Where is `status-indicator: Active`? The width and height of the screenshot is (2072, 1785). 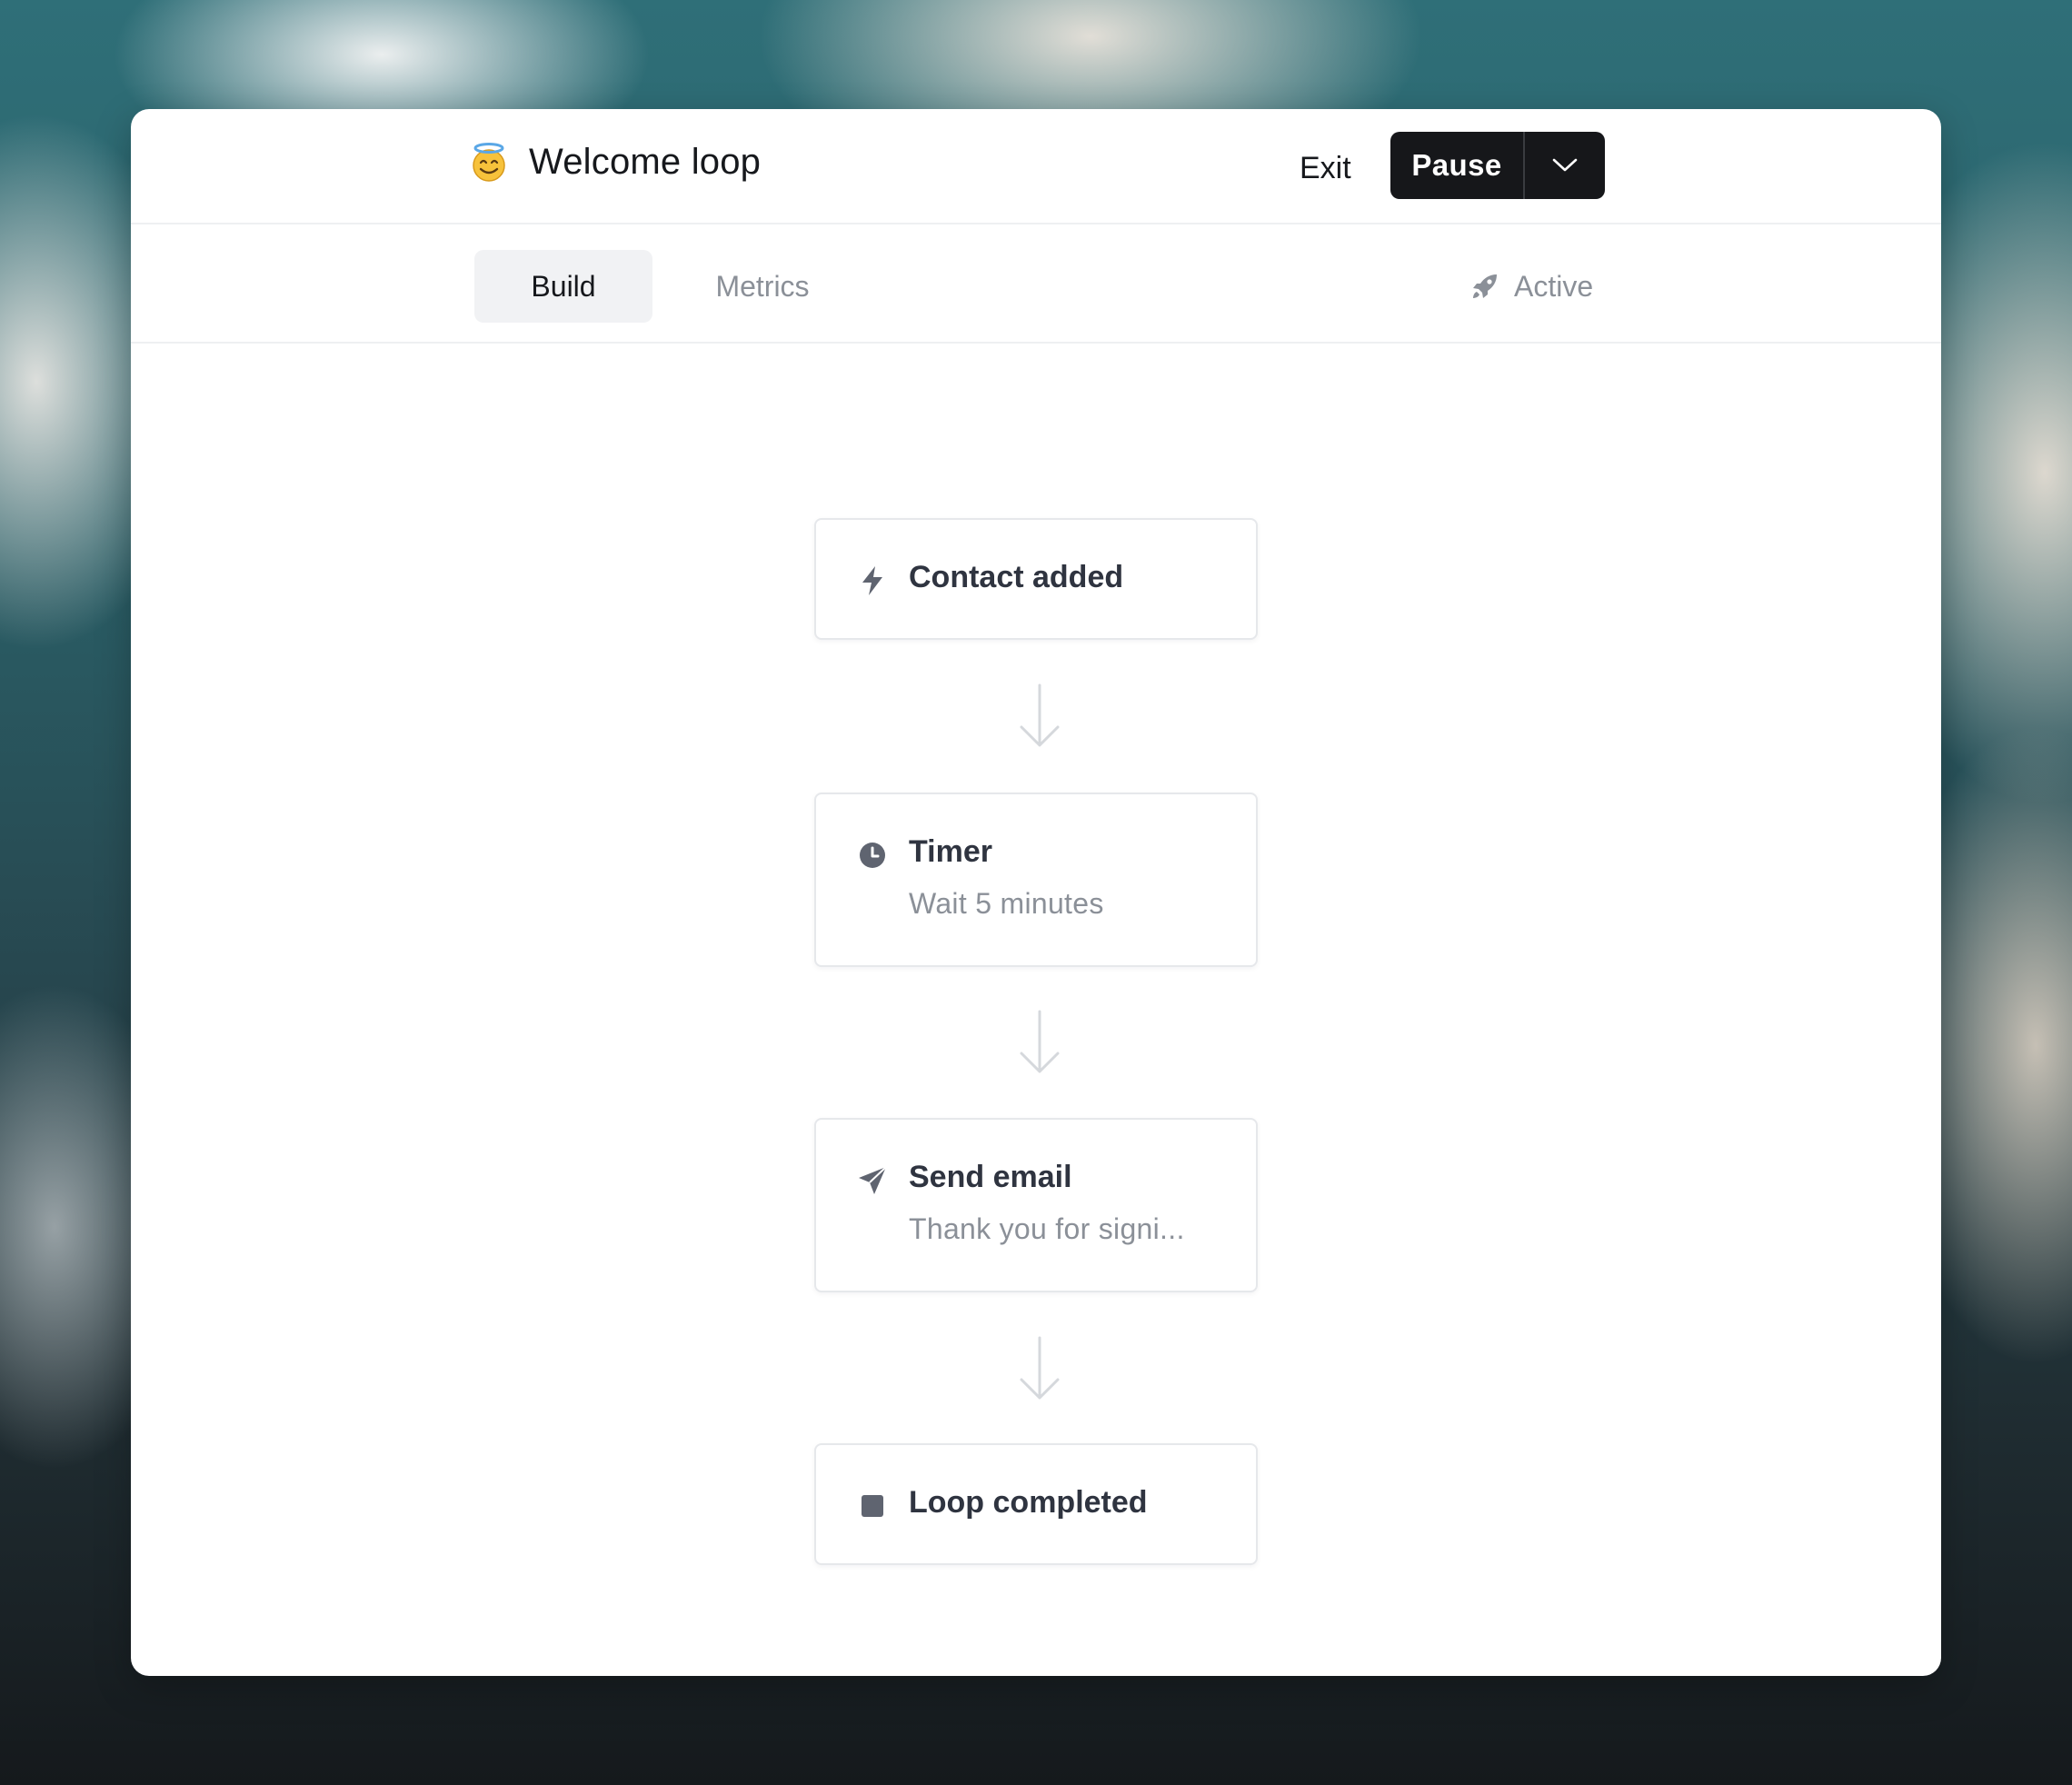
status-indicator: Active is located at coordinates (1532, 286).